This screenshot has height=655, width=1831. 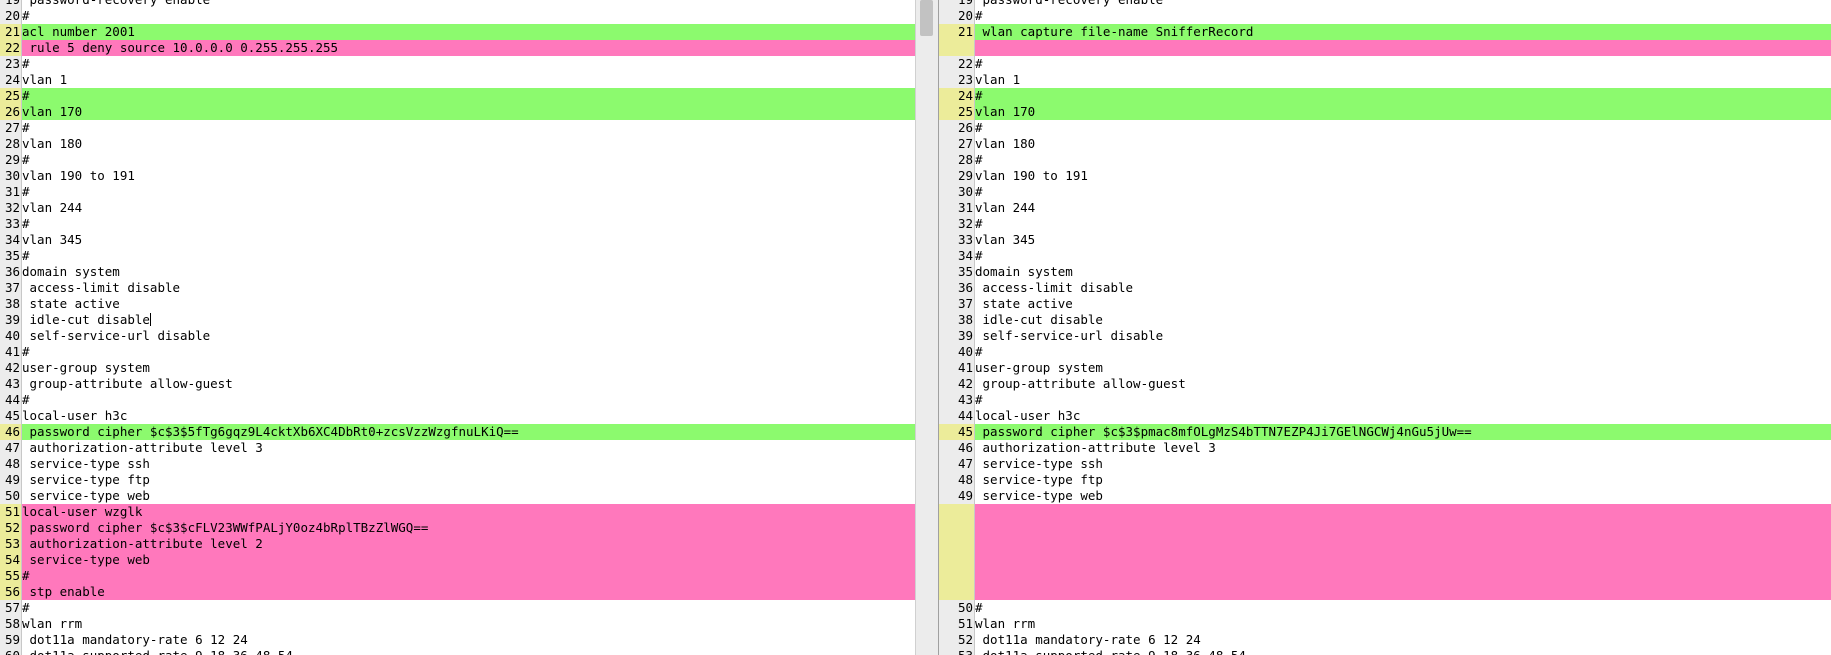 I want to click on line-text: vlan 244, so click(x=1403, y=208).